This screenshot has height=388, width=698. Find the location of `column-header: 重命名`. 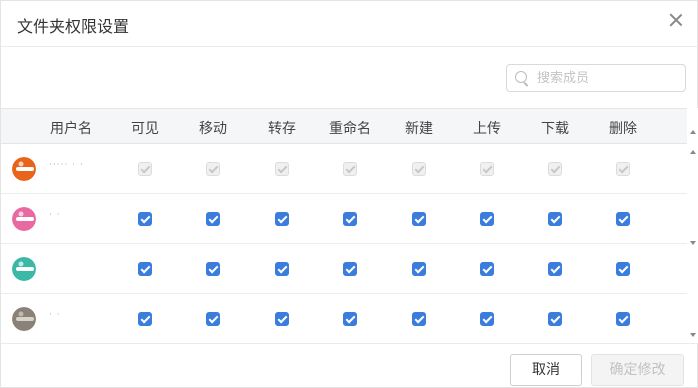

column-header: 重命名 is located at coordinates (350, 129).